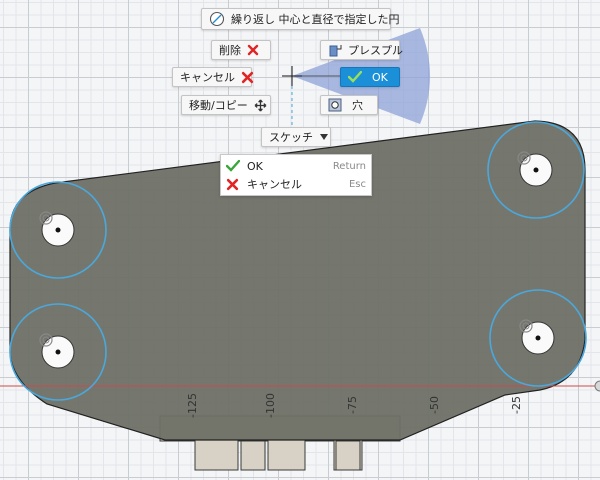 The height and width of the screenshot is (480, 600). I want to click on delete-button: 削除, so click(241, 50).